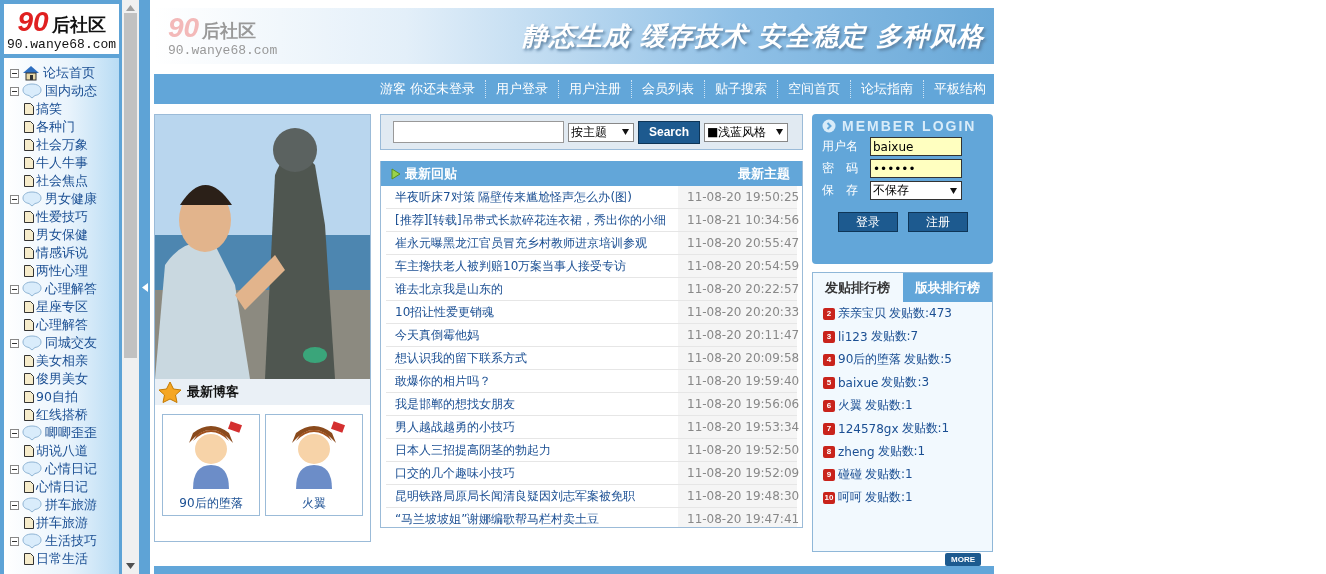  I want to click on post-link: 男人越战越勇的小技巧, so click(532, 427).